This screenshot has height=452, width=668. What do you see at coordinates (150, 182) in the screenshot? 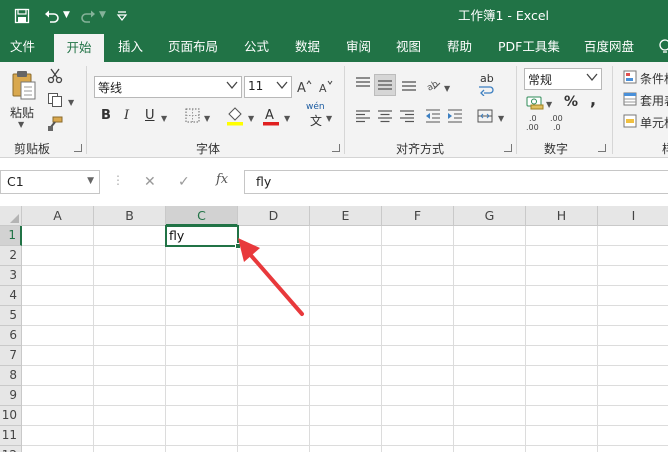
I see `cancel-icon: ✕` at bounding box center [150, 182].